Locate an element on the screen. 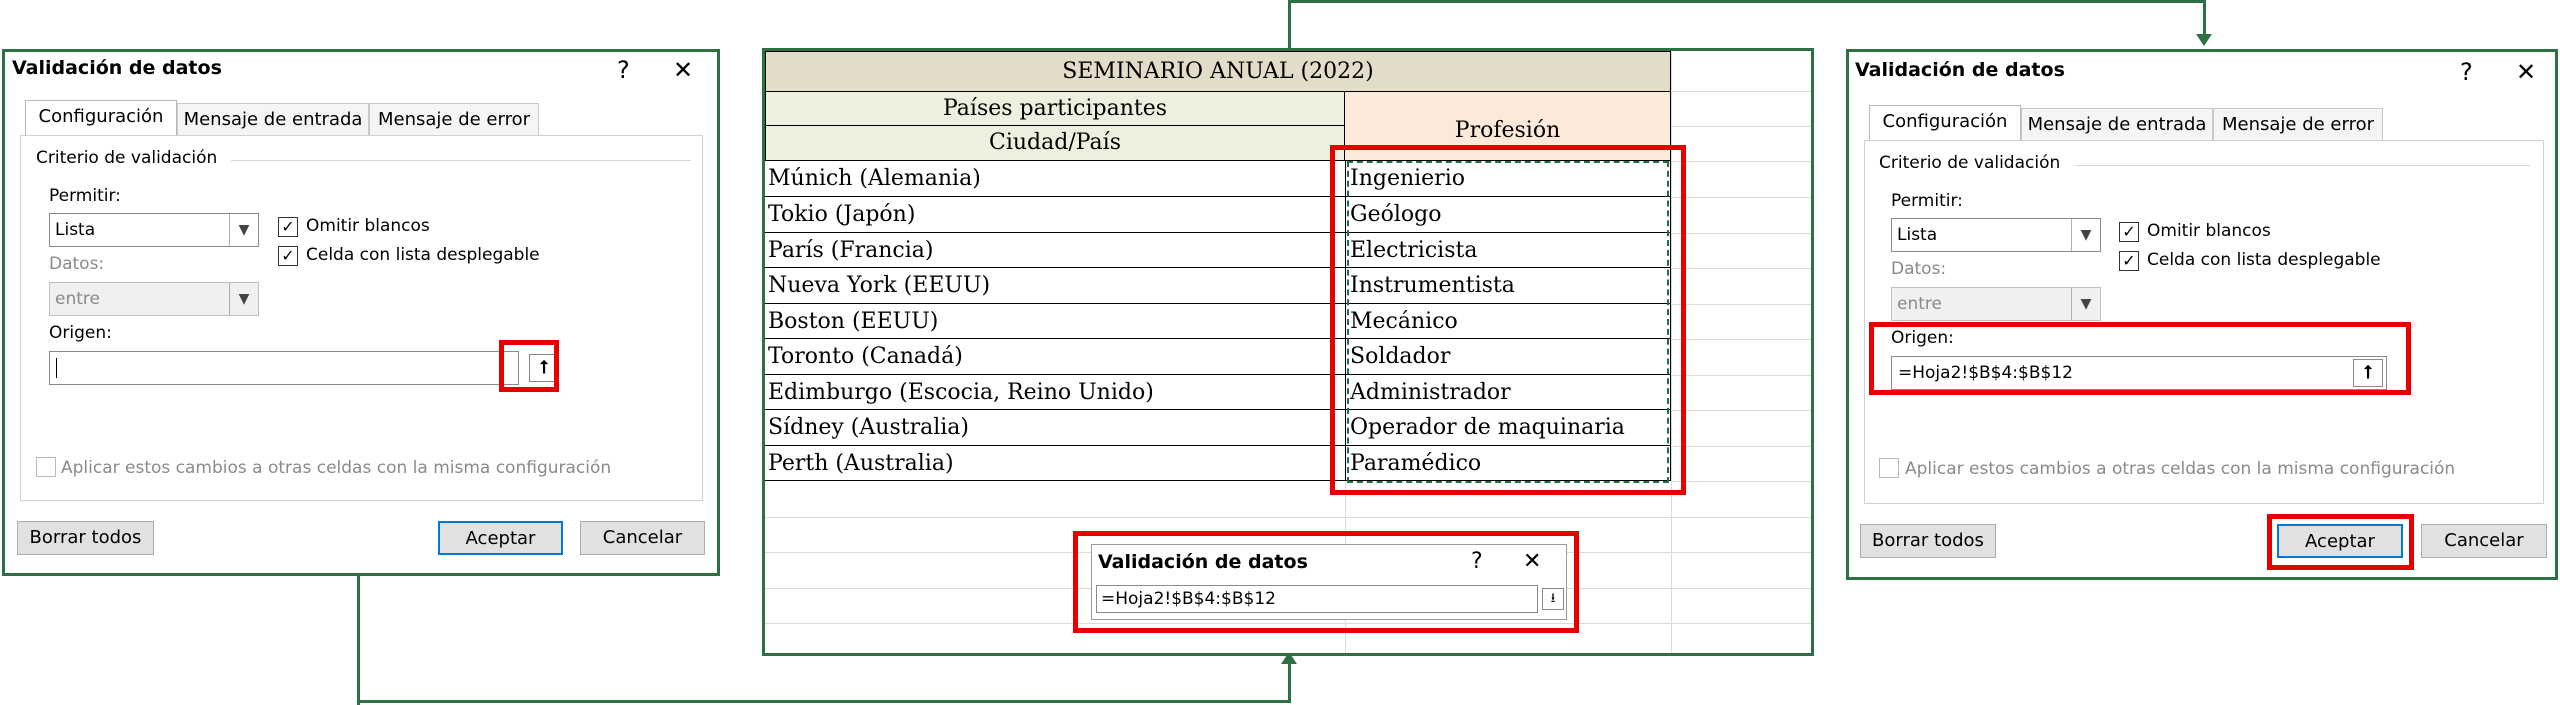  header-paises: Países participantes is located at coordinates (1055, 108).